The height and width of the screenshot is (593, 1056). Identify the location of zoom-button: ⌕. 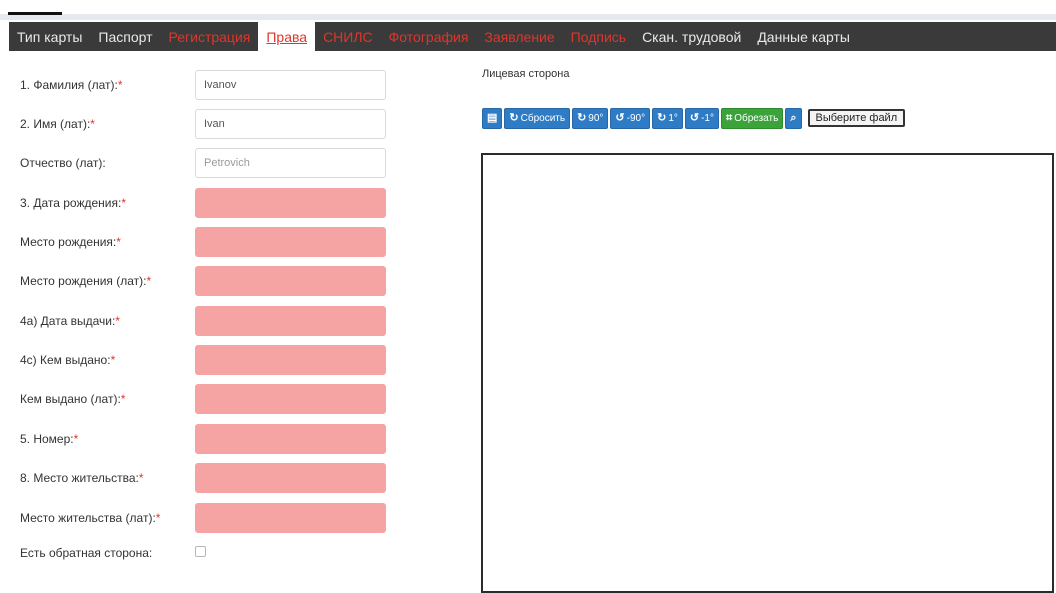
(793, 118).